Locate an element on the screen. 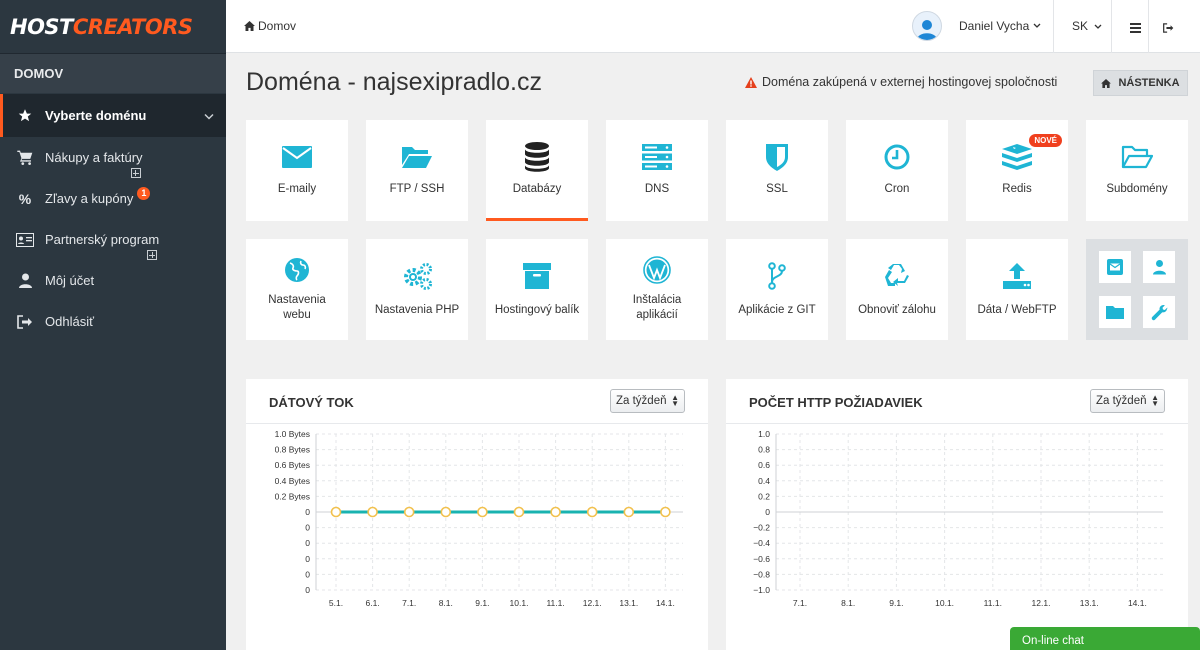 The image size is (1200, 650). tile-label: DNS is located at coordinates (657, 189).